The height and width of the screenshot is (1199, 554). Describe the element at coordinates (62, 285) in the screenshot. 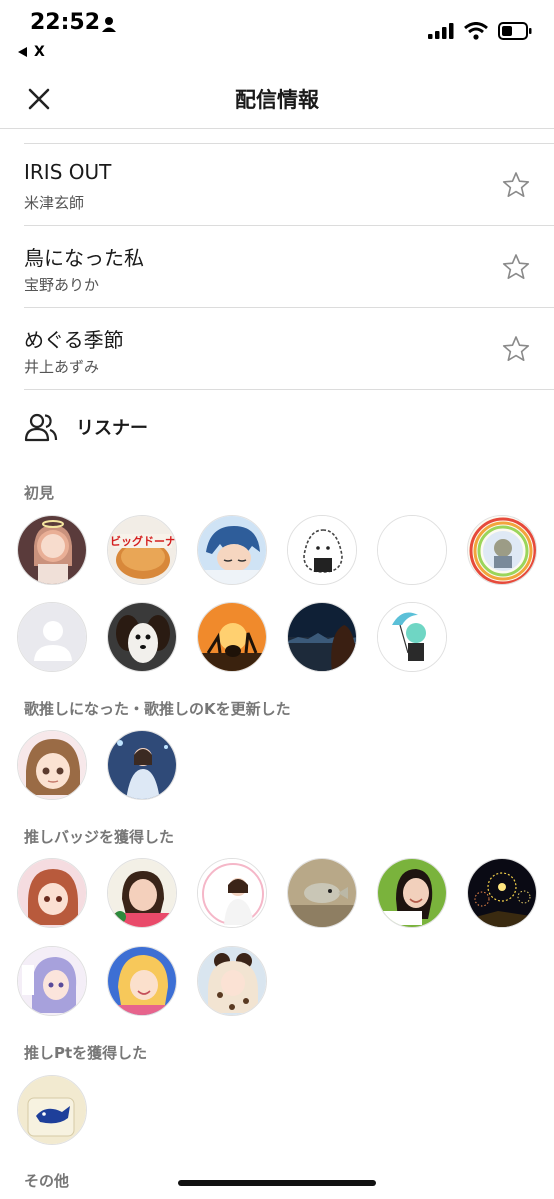

I see `song-artist: 宝野ありか` at that location.